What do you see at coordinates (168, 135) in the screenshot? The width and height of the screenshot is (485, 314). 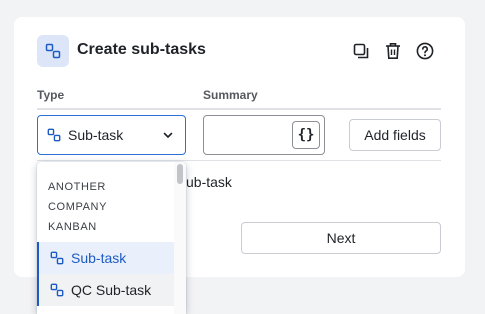 I see `chevron-down-icon` at bounding box center [168, 135].